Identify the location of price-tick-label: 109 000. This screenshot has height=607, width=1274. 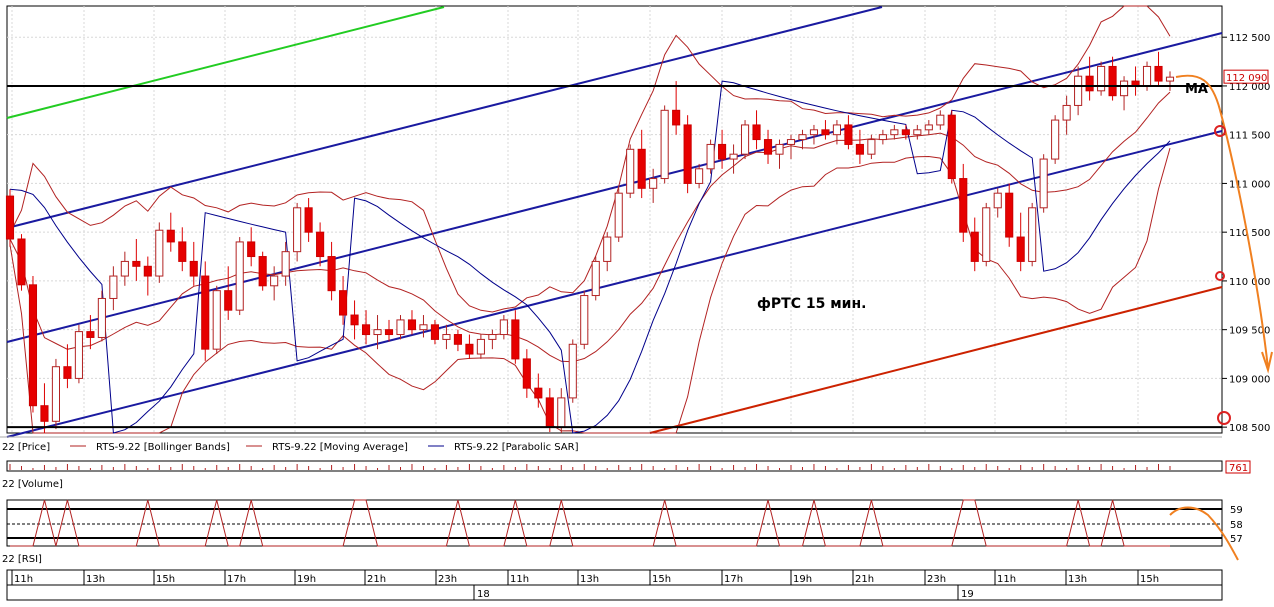
(1249, 379).